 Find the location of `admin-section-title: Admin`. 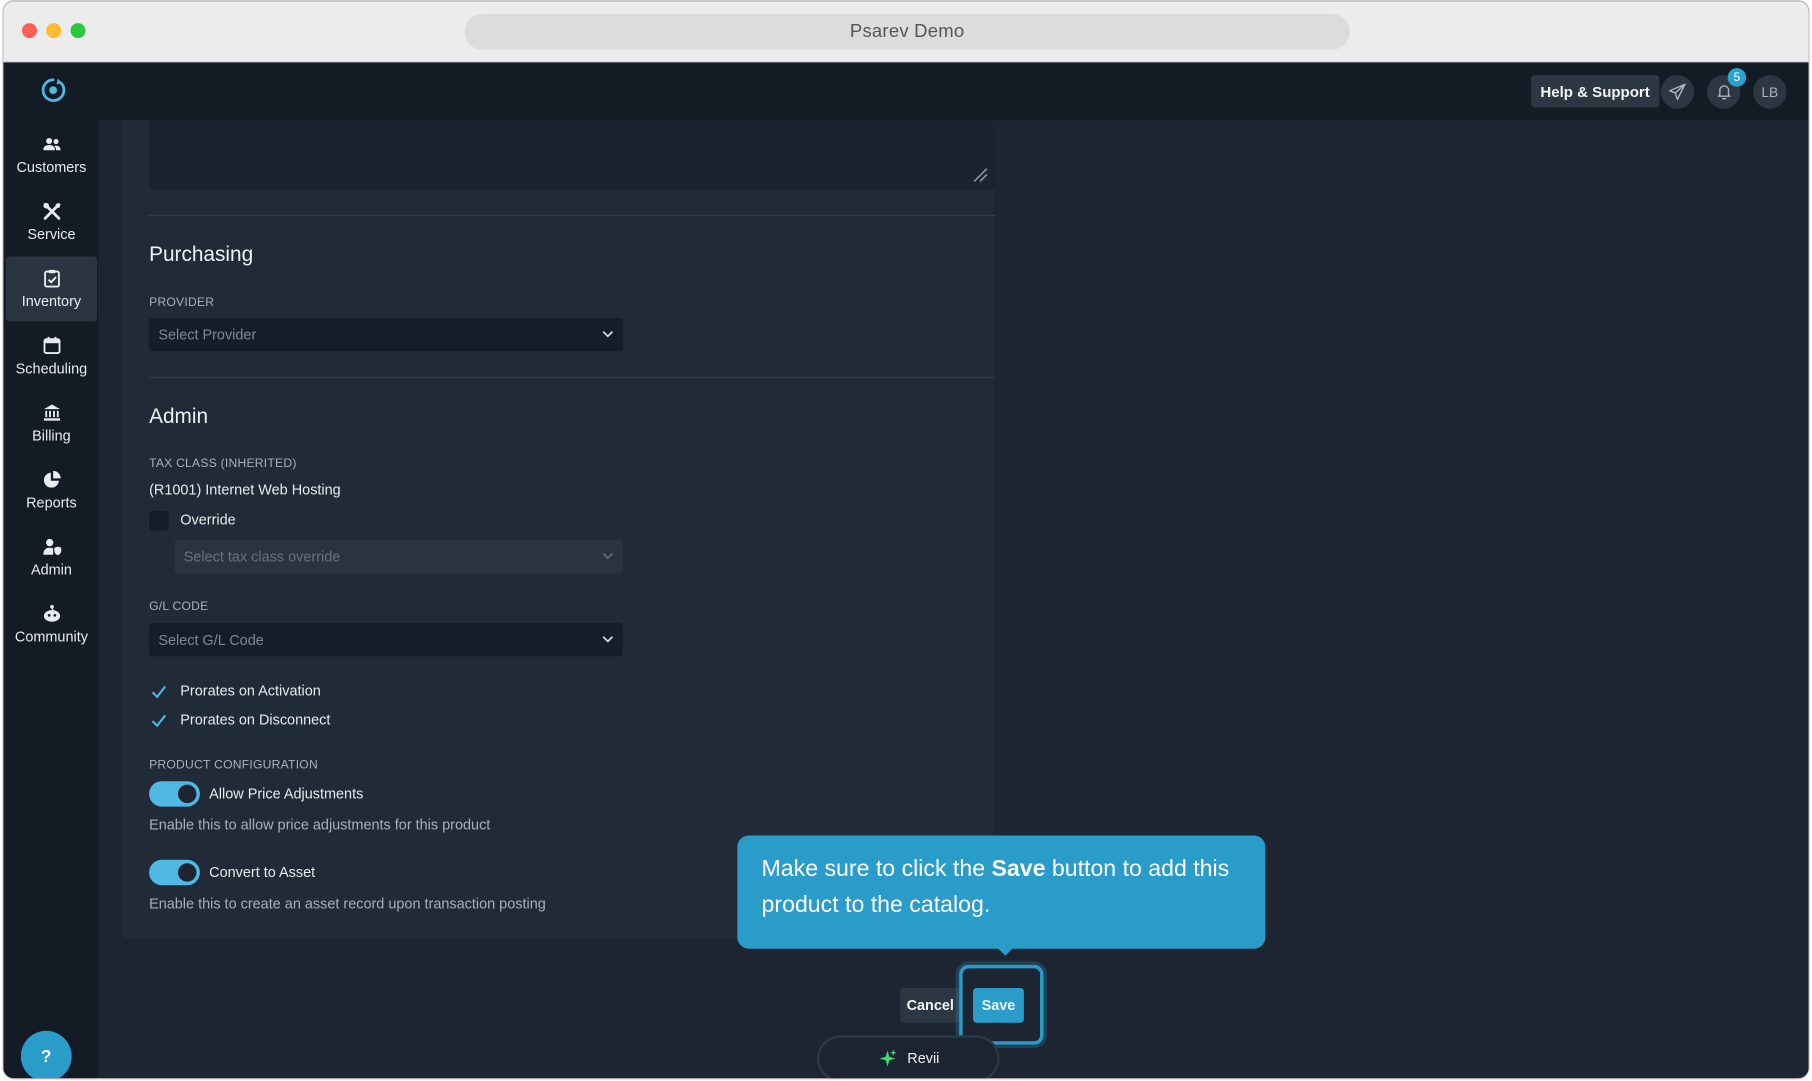

admin-section-title: Admin is located at coordinates (179, 416).